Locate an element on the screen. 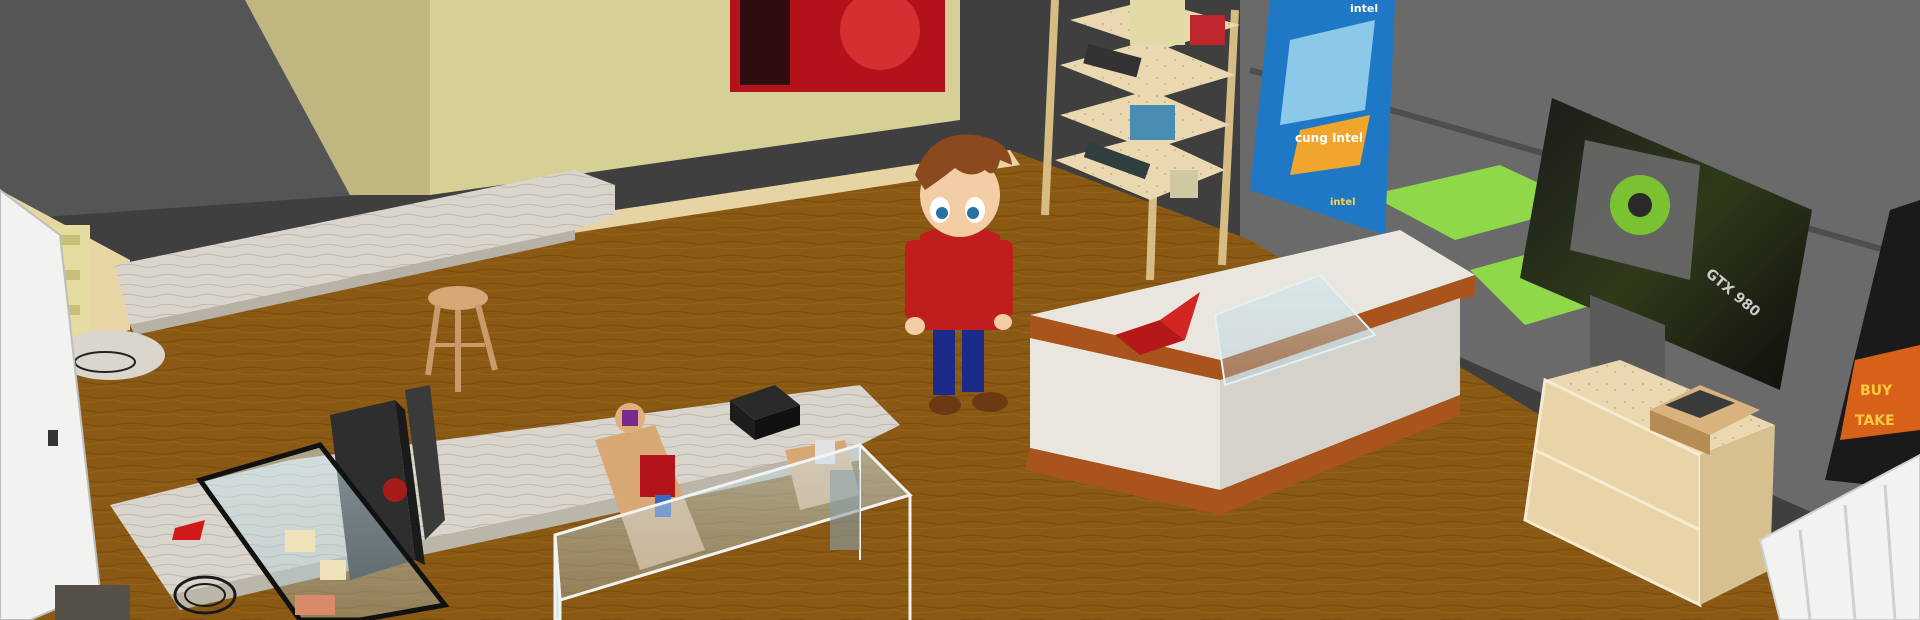 The height and width of the screenshot is (620, 1920). shelf-box-red is located at coordinates (1207, 30).